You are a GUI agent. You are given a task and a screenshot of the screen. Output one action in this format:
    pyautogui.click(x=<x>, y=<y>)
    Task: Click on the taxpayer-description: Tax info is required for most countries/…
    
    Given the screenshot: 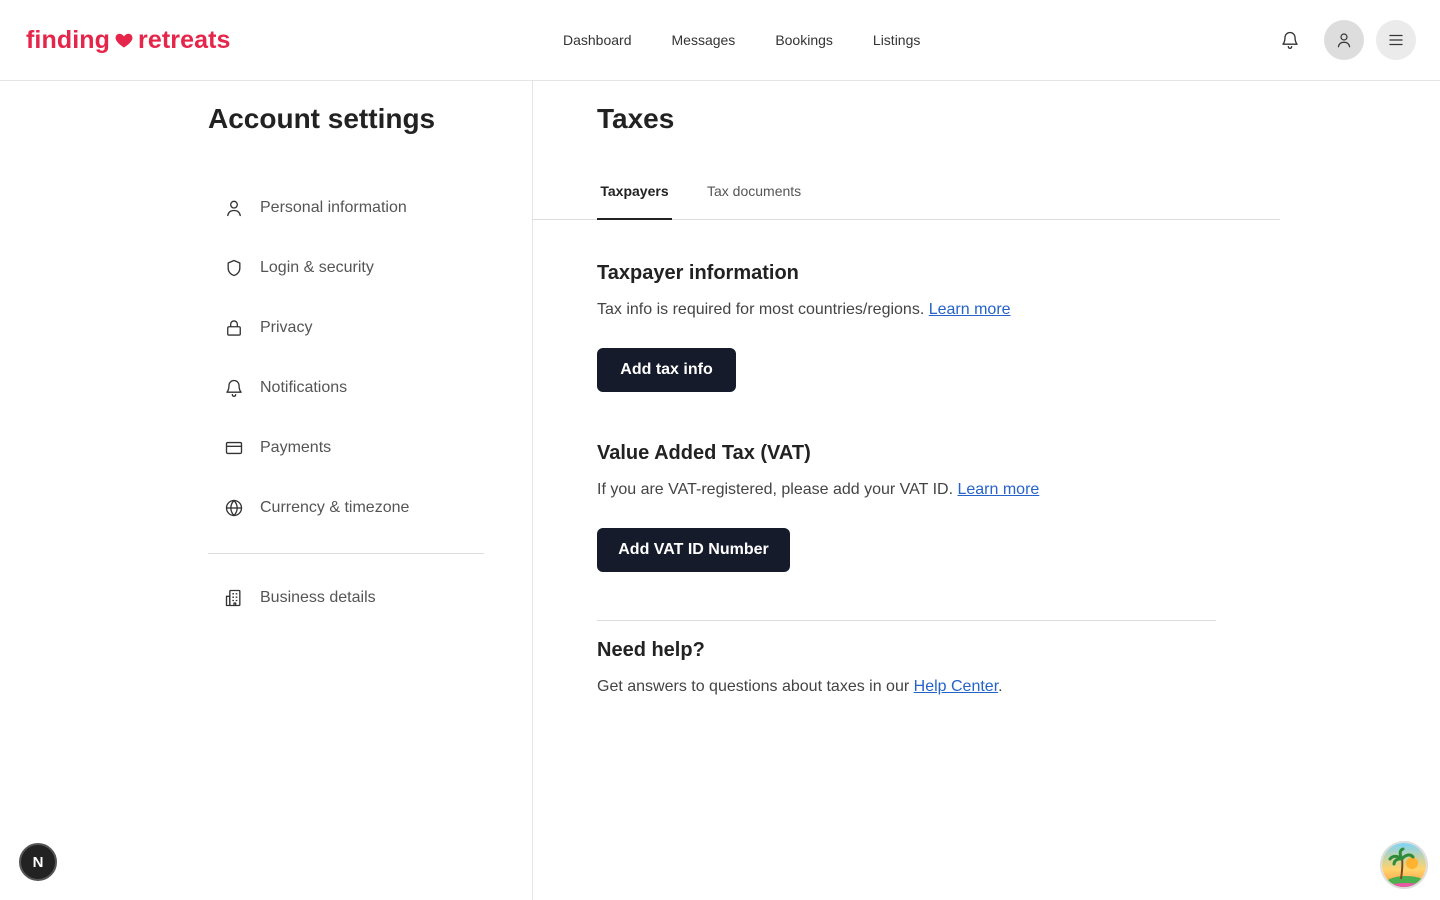 What is the action you would take?
    pyautogui.click(x=804, y=310)
    